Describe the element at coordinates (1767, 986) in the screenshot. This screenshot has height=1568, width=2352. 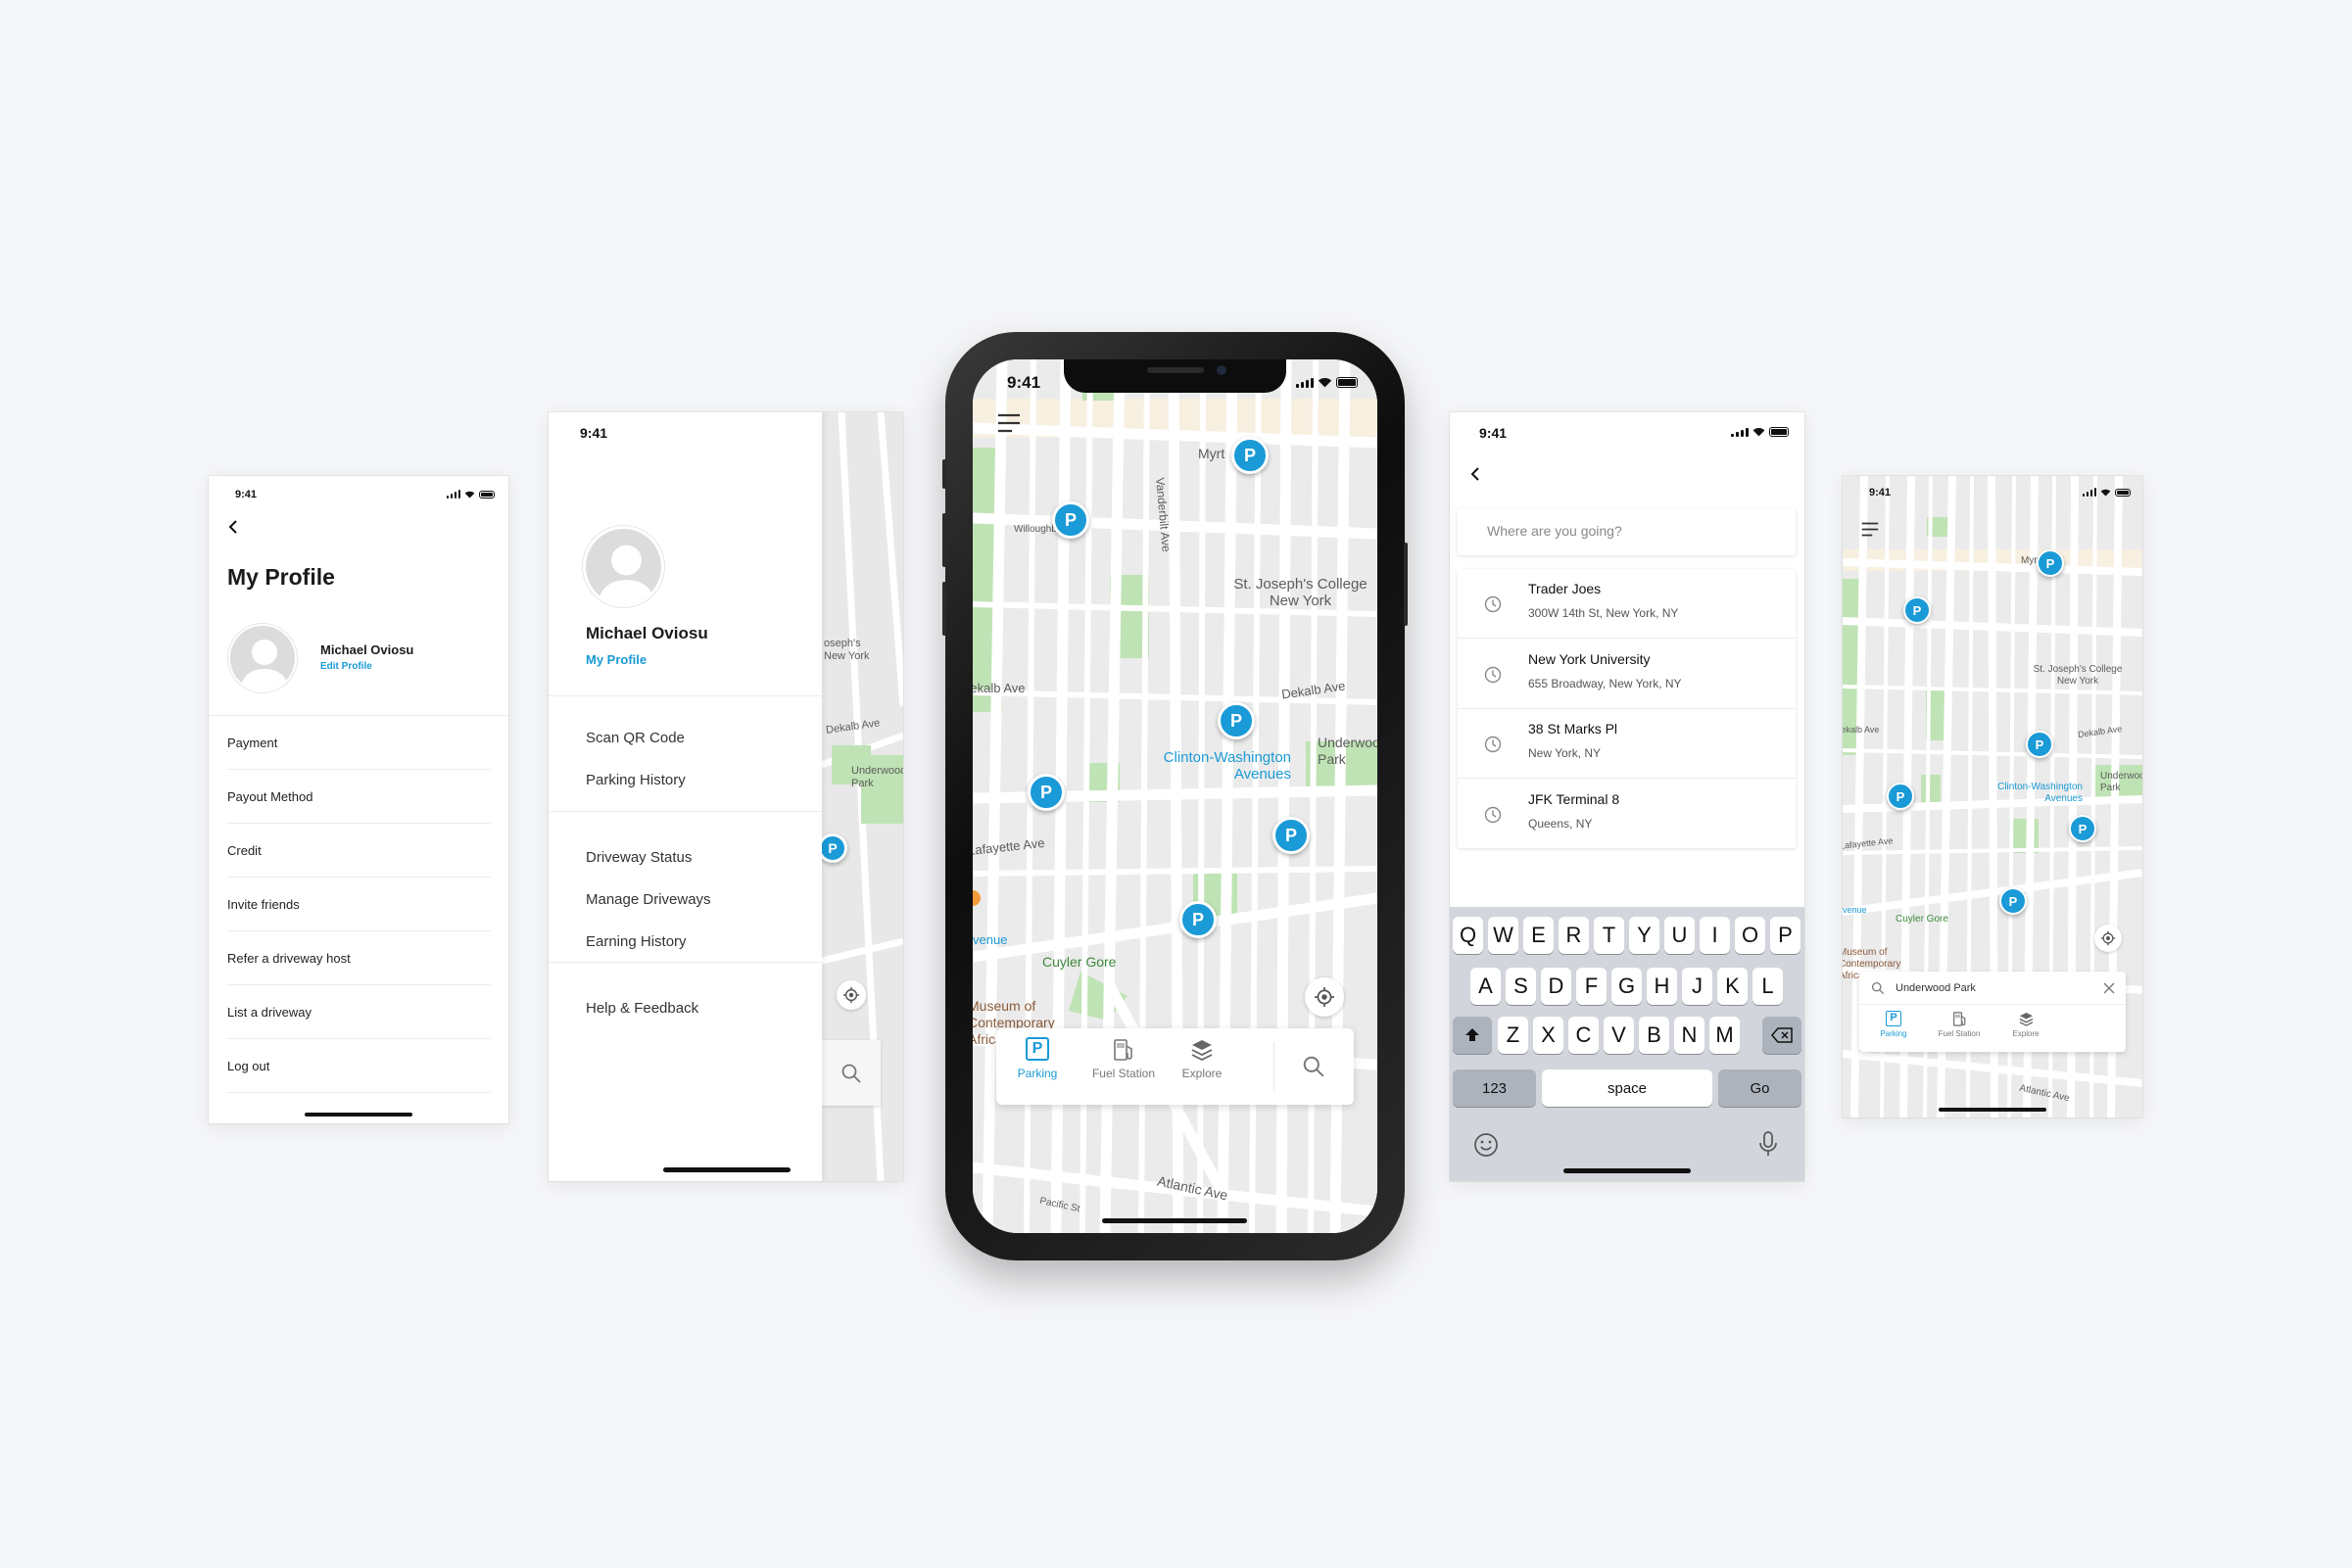
I see `keyboard-key: L` at that location.